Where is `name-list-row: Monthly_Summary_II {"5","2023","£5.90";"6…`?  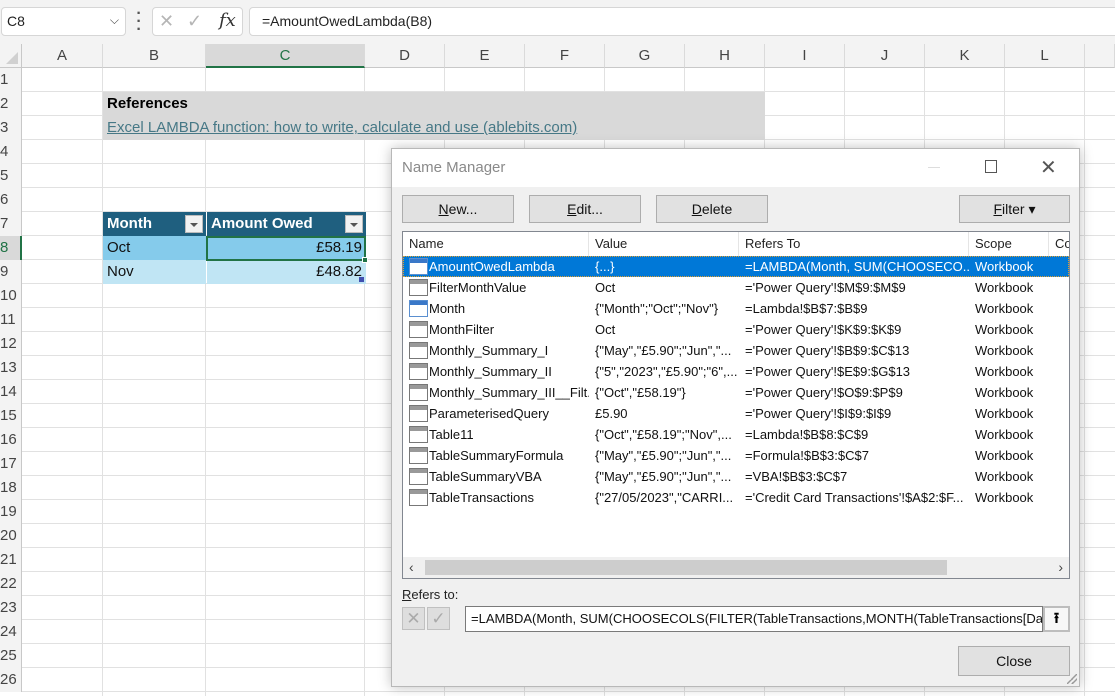 name-list-row: Monthly_Summary_II {"5","2023","£5.90";"6… is located at coordinates (736, 371).